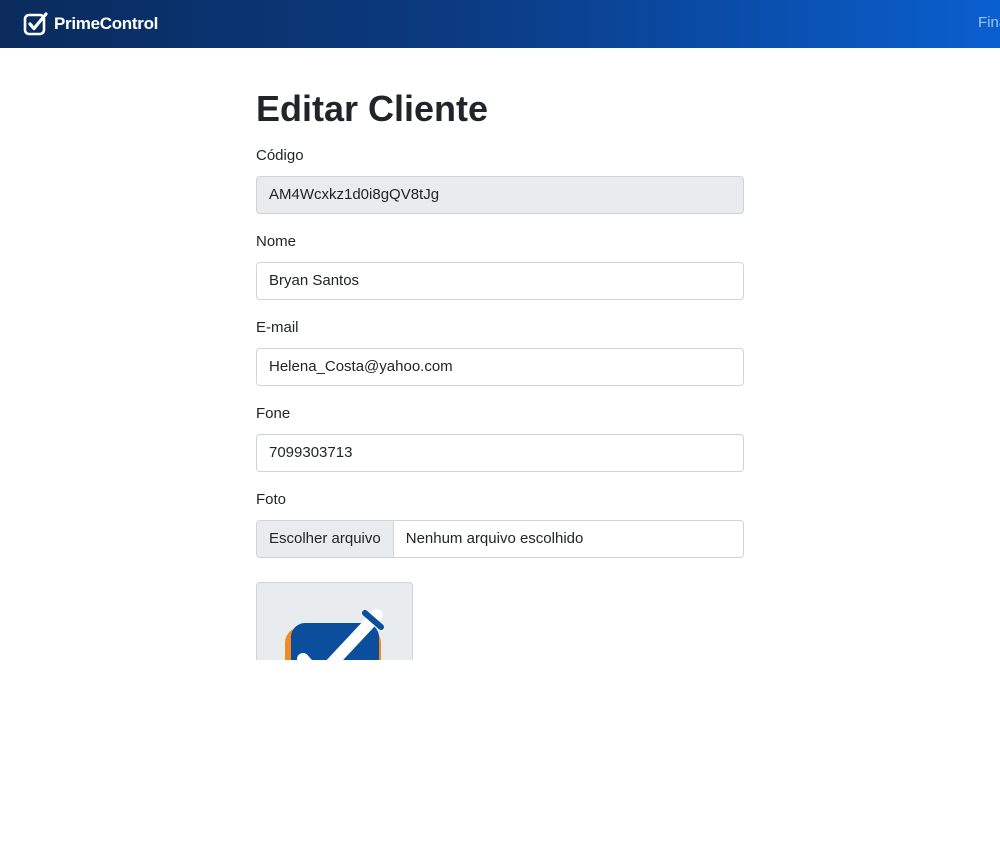  What do you see at coordinates (277, 327) in the screenshot?
I see `email-label: E-mail` at bounding box center [277, 327].